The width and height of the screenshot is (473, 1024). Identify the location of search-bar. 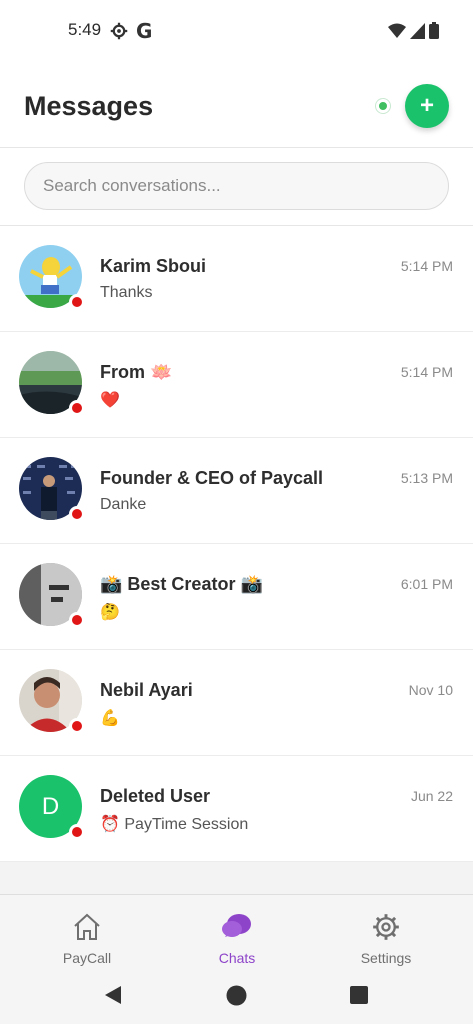
(236, 187).